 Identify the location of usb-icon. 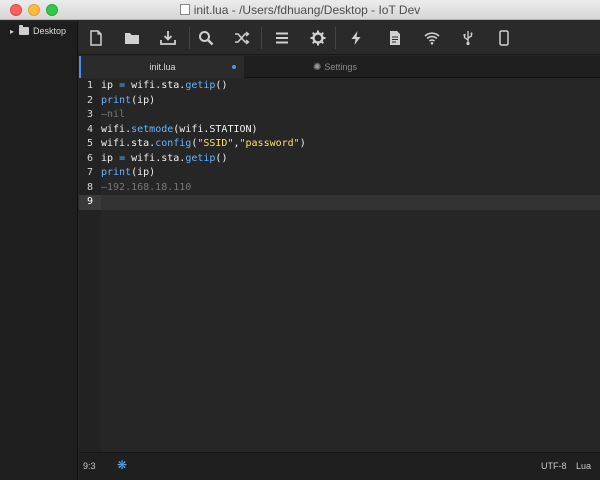
(468, 38).